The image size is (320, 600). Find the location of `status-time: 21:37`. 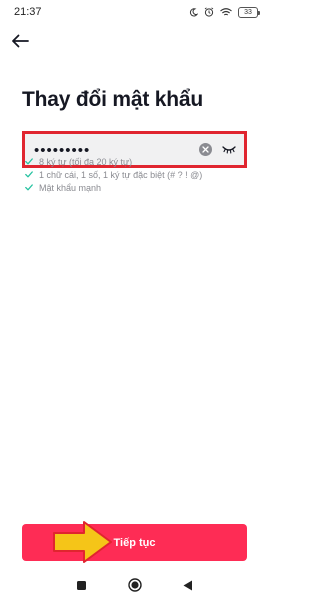

status-time: 21:37 is located at coordinates (28, 12).